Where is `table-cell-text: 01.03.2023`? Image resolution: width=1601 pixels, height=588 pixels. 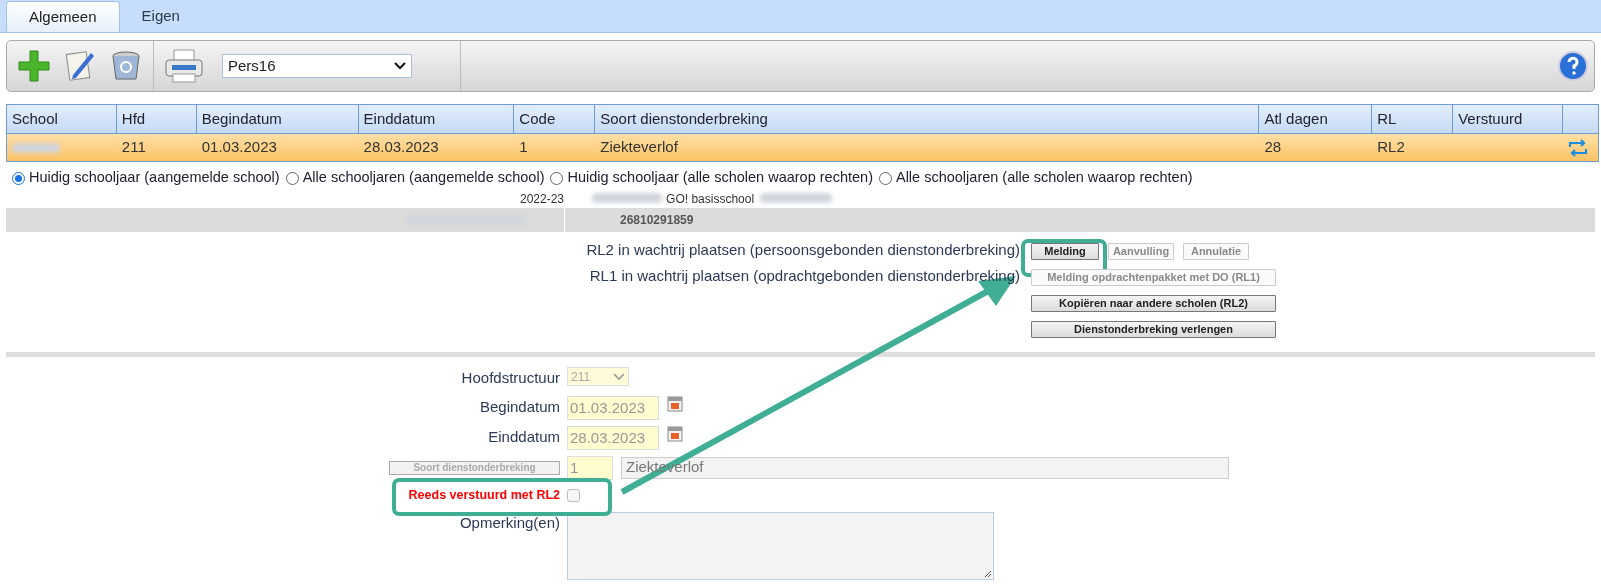
table-cell-text: 01.03.2023 is located at coordinates (239, 147).